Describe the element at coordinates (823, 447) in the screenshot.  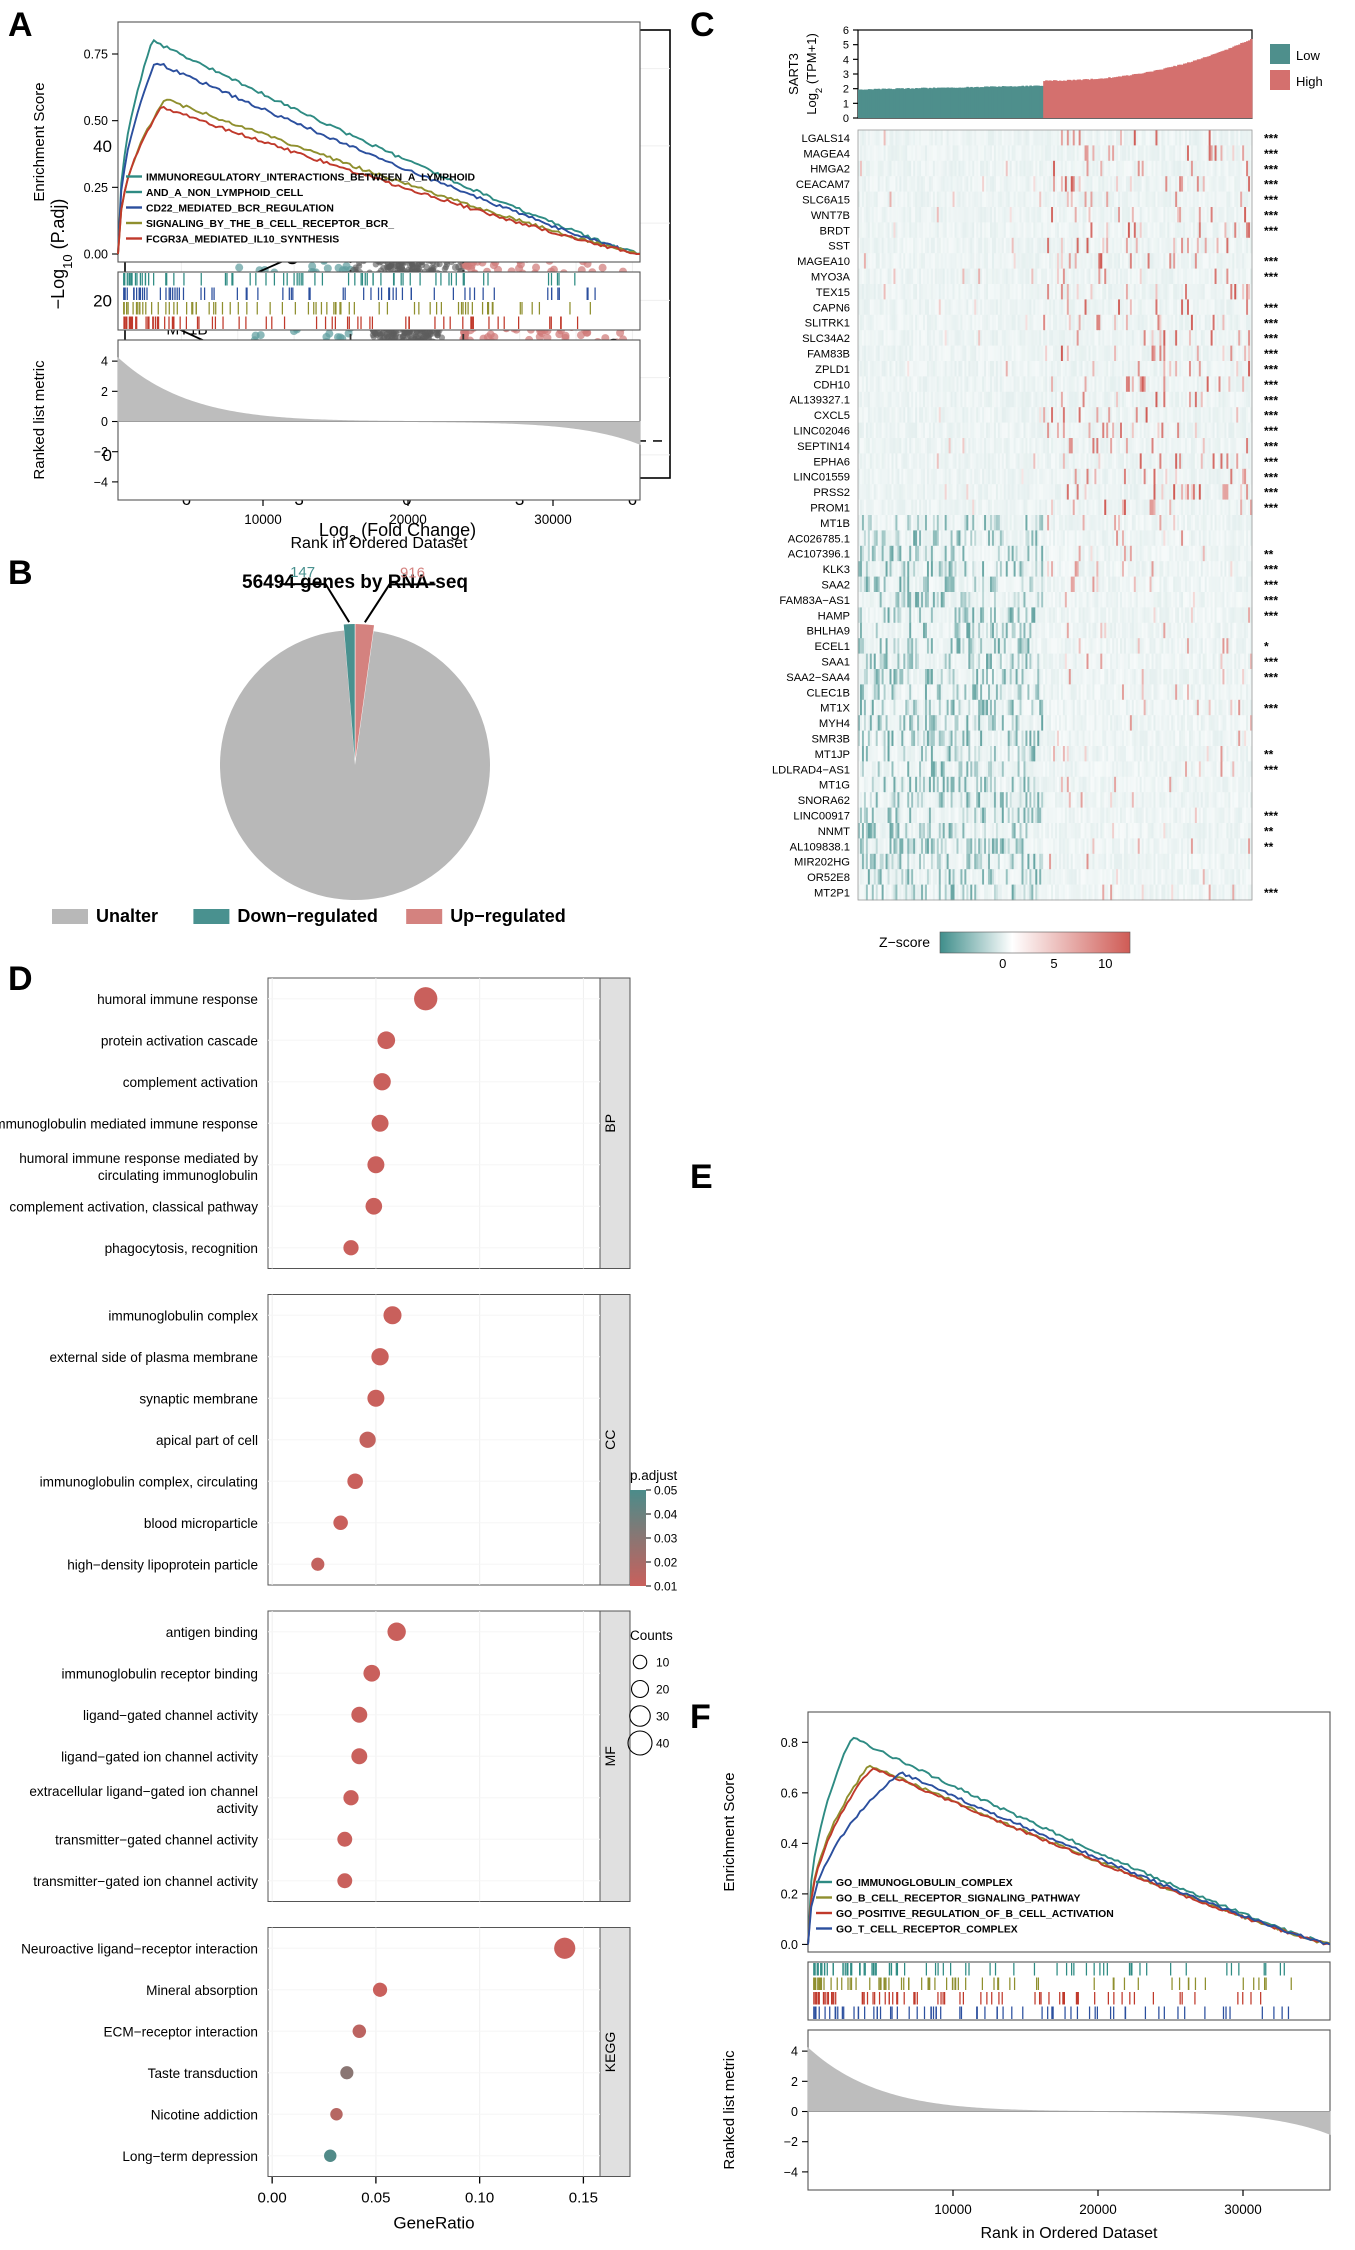
I see `heatmap-gene-label: SEPTIN14` at that location.